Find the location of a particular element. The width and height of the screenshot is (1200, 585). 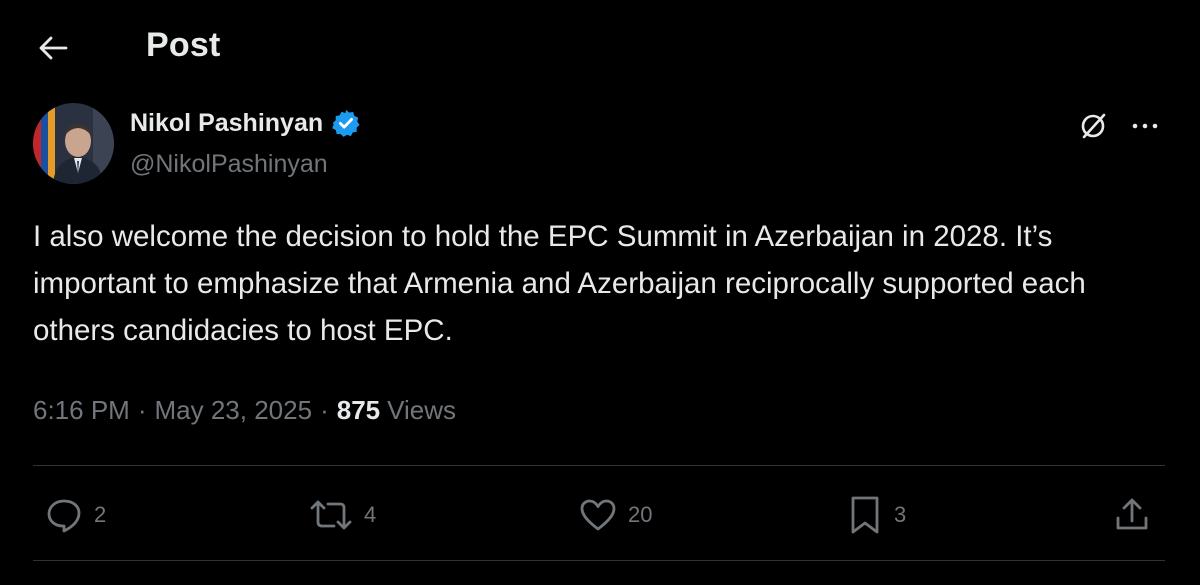

author-handle: @NikolPashinyan is located at coordinates (229, 164).